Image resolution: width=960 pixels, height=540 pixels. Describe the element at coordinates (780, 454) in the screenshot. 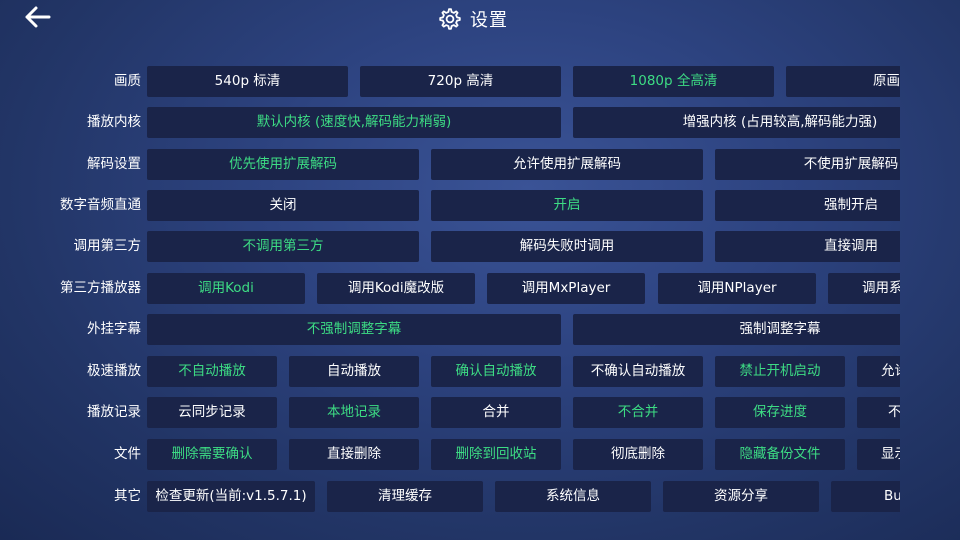

I see `option-button: 隐藏备份文件` at that location.